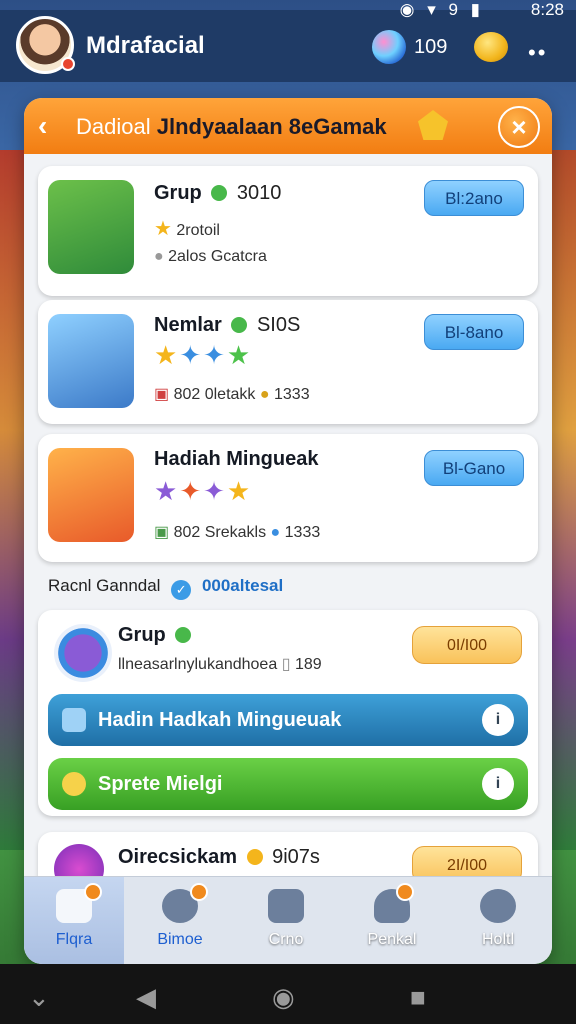 This screenshot has width=576, height=1024. I want to click on progress-pill: 0I/I00, so click(467, 645).